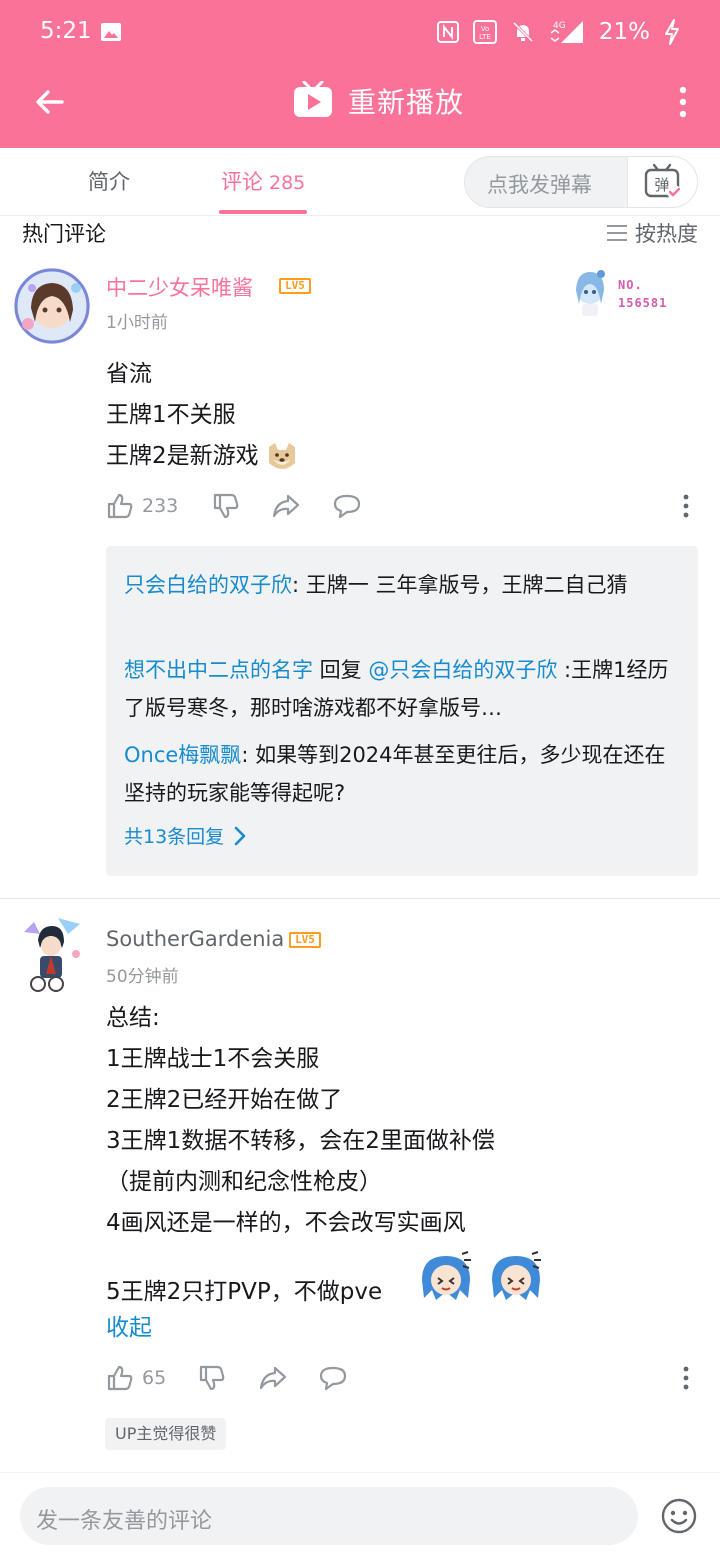  Describe the element at coordinates (305, 940) in the screenshot. I see `level-badge: LV5` at that location.